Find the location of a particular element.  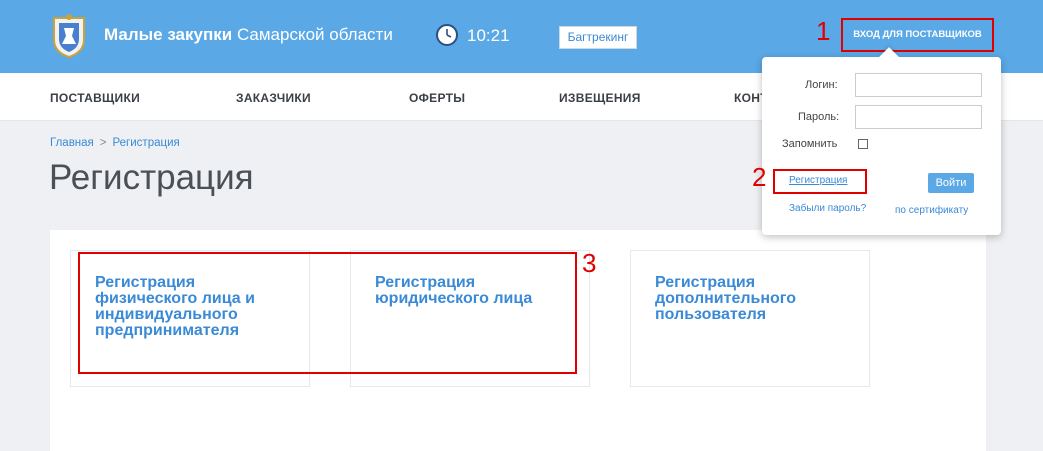

bugtracking-button: Багтрекинг is located at coordinates (598, 37).